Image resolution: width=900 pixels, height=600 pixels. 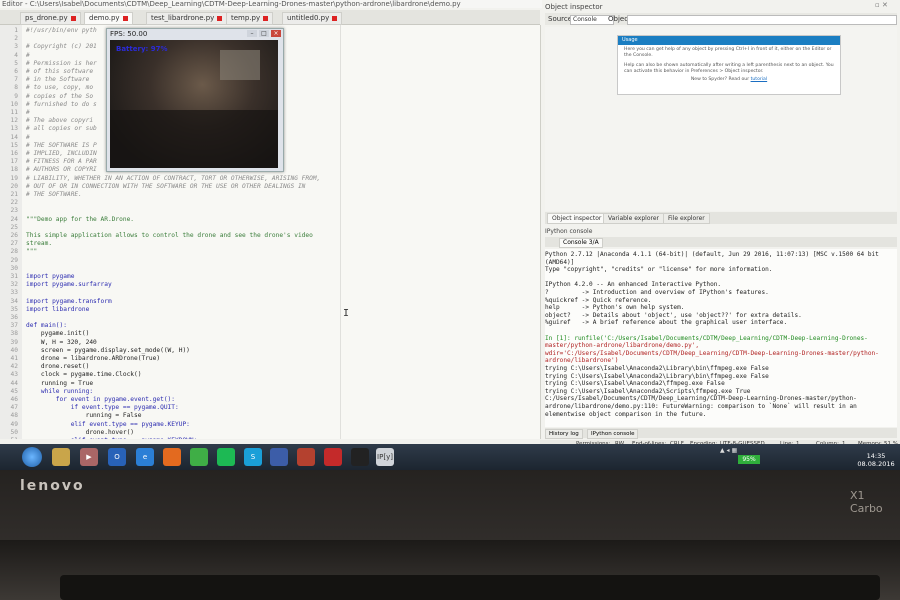 What do you see at coordinates (613, 434) in the screenshot?
I see `tab-ipython-console: IPython console` at bounding box center [613, 434].